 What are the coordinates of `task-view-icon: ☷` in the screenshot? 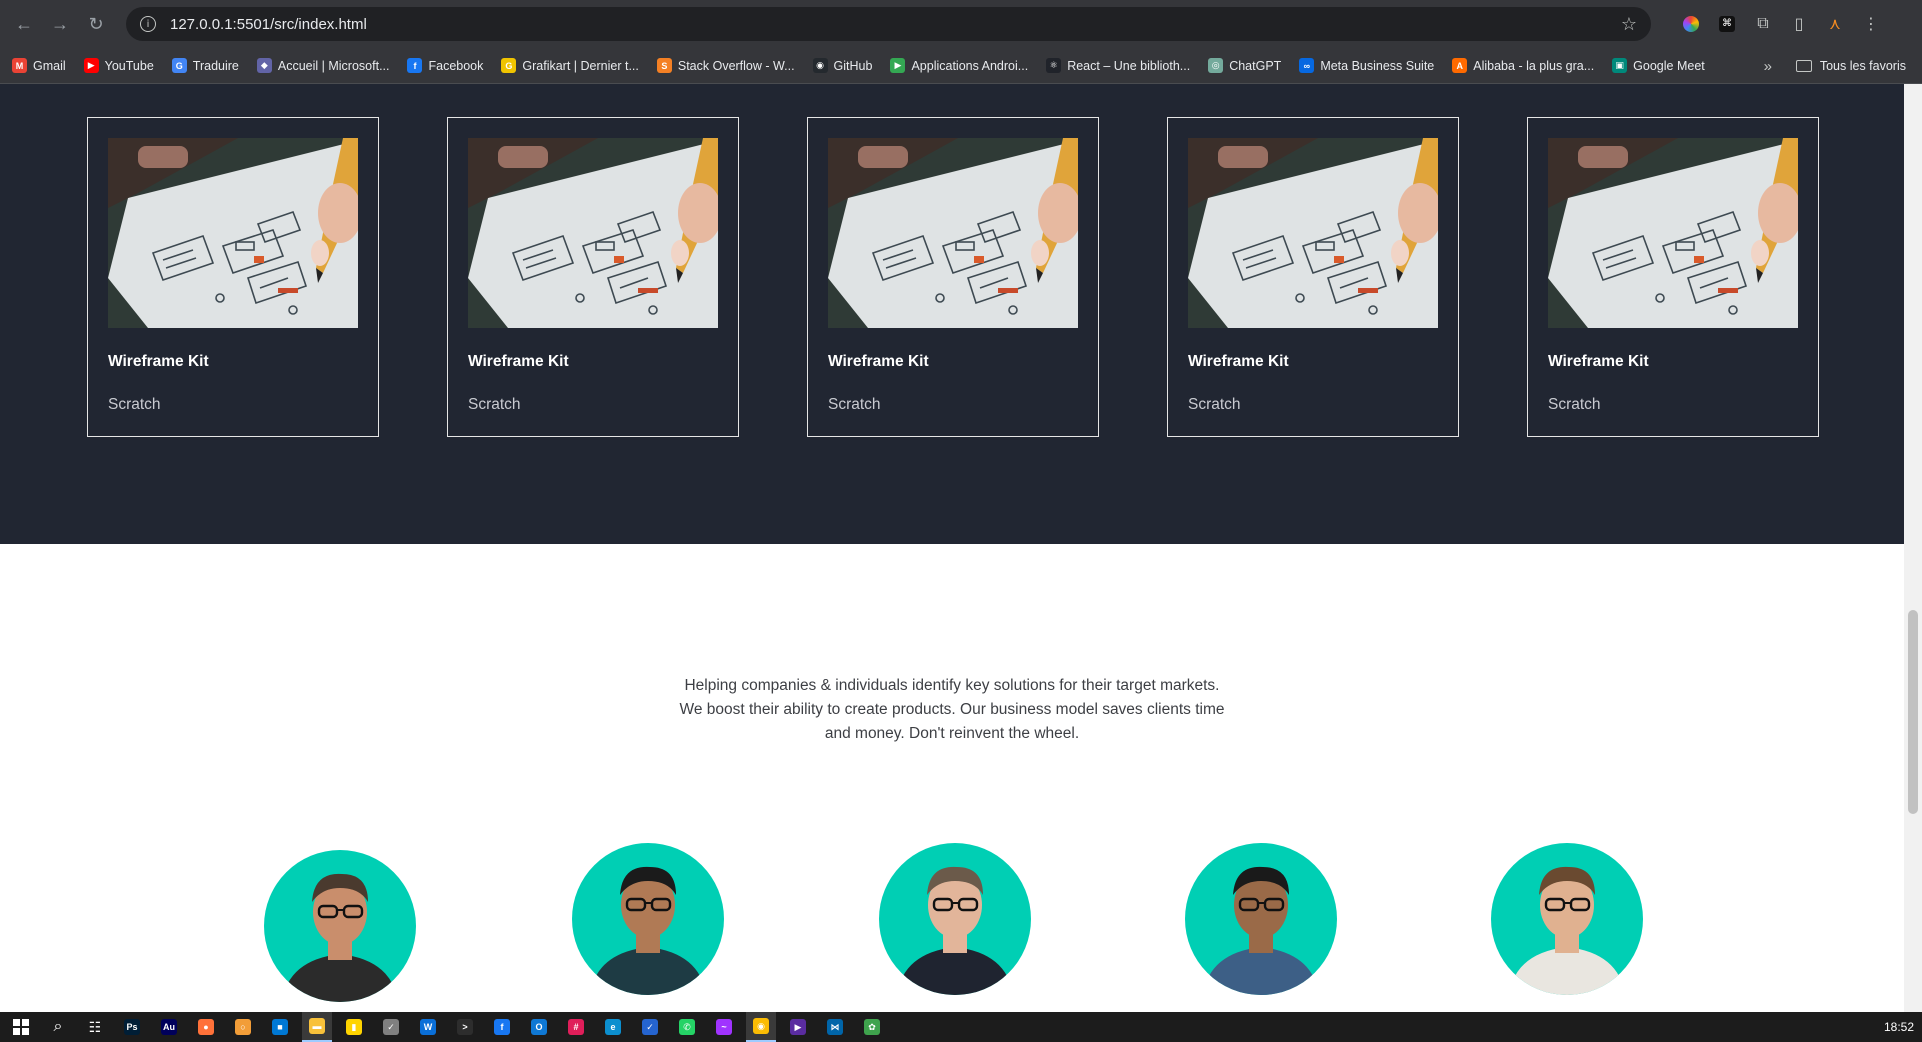 It's located at (95, 1027).